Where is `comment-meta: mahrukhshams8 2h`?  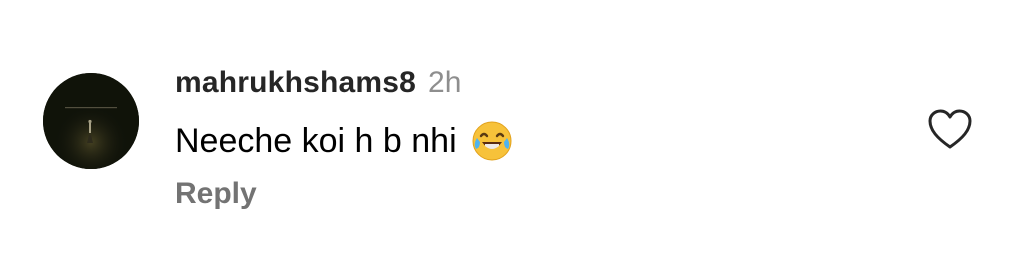 comment-meta: mahrukhshams8 2h is located at coordinates (318, 83).